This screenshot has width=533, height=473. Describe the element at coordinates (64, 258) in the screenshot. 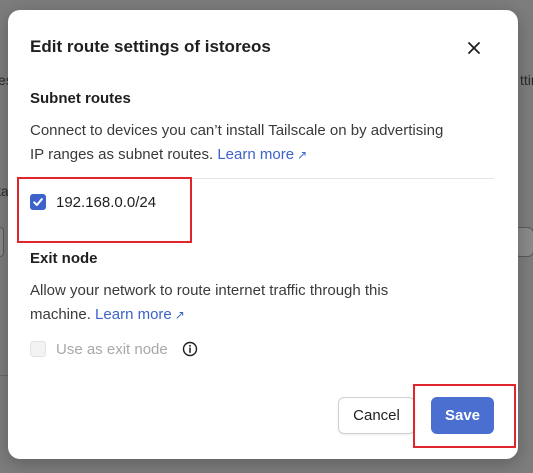

I see `exit-node-heading: Exit node` at that location.